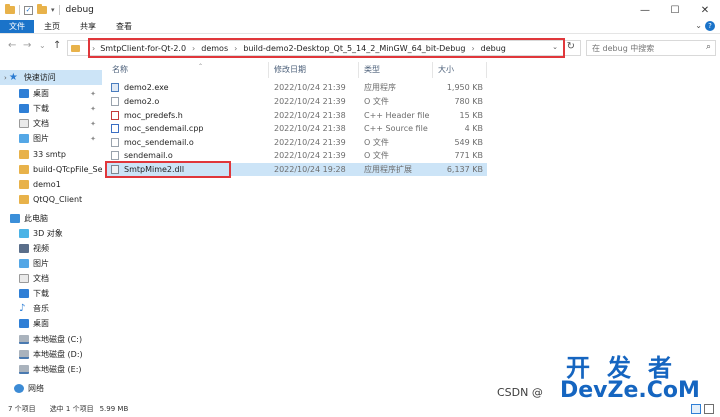 Image resolution: width=720 pixels, height=417 pixels. Describe the element at coordinates (464, 87) in the screenshot. I see `file-size: 1,950 KB` at that location.